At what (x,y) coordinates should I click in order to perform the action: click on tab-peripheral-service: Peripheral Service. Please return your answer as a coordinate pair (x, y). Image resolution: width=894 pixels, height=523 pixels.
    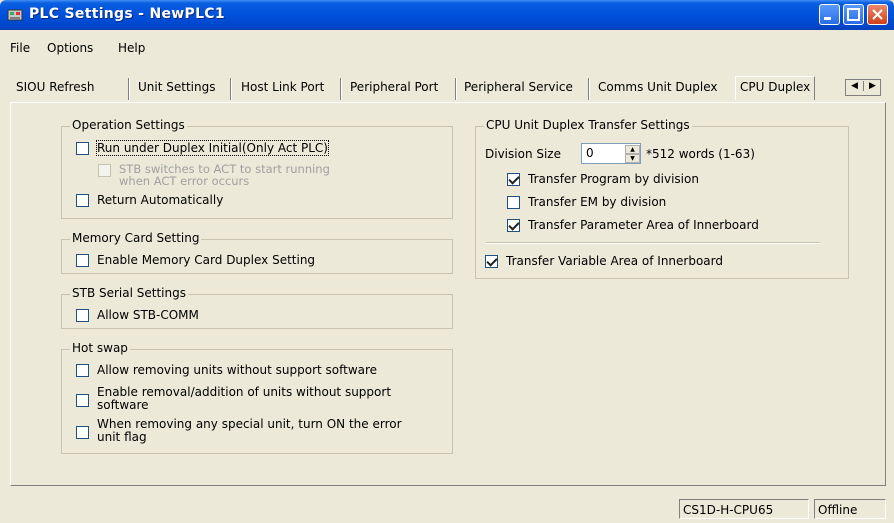
    Looking at the image, I should click on (518, 90).